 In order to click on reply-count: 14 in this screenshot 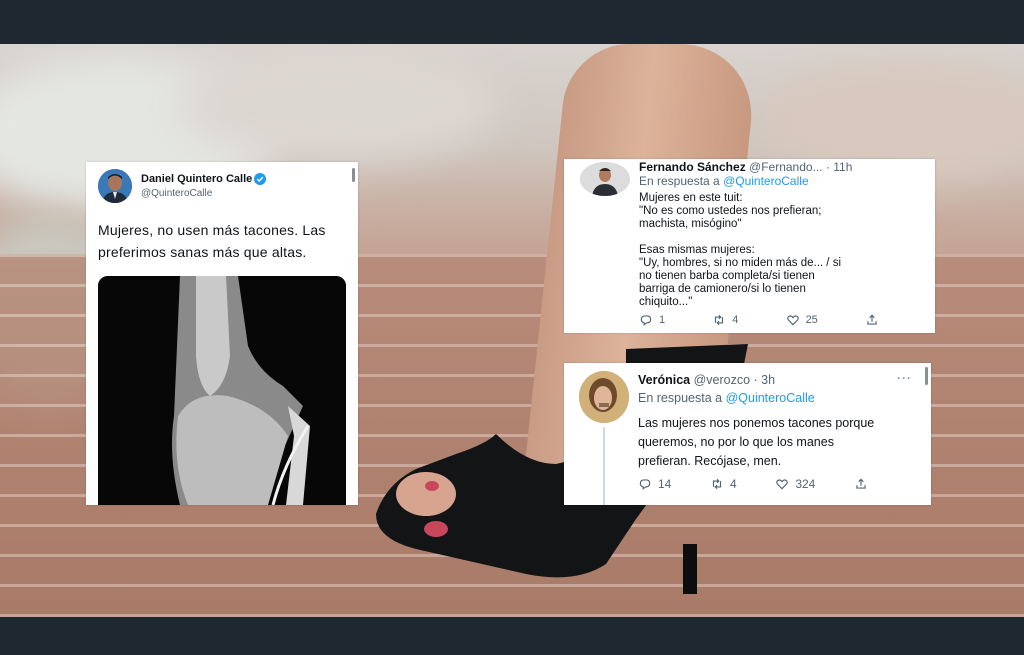, I will do `click(665, 484)`.